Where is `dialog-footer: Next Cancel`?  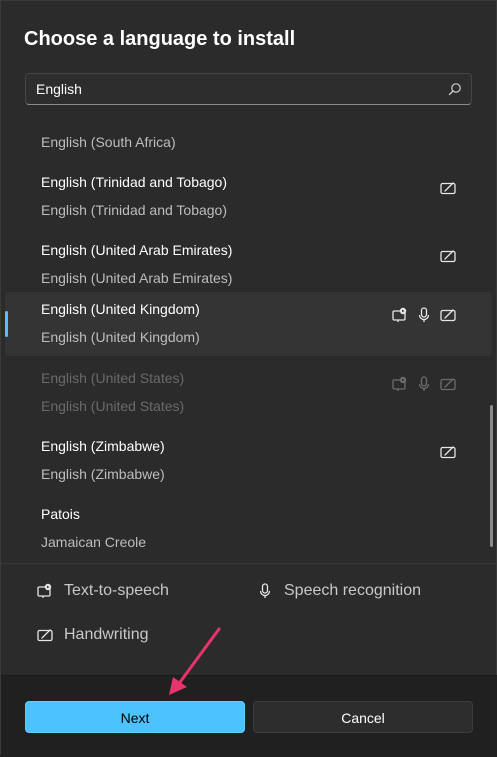
dialog-footer: Next Cancel is located at coordinates (249, 716).